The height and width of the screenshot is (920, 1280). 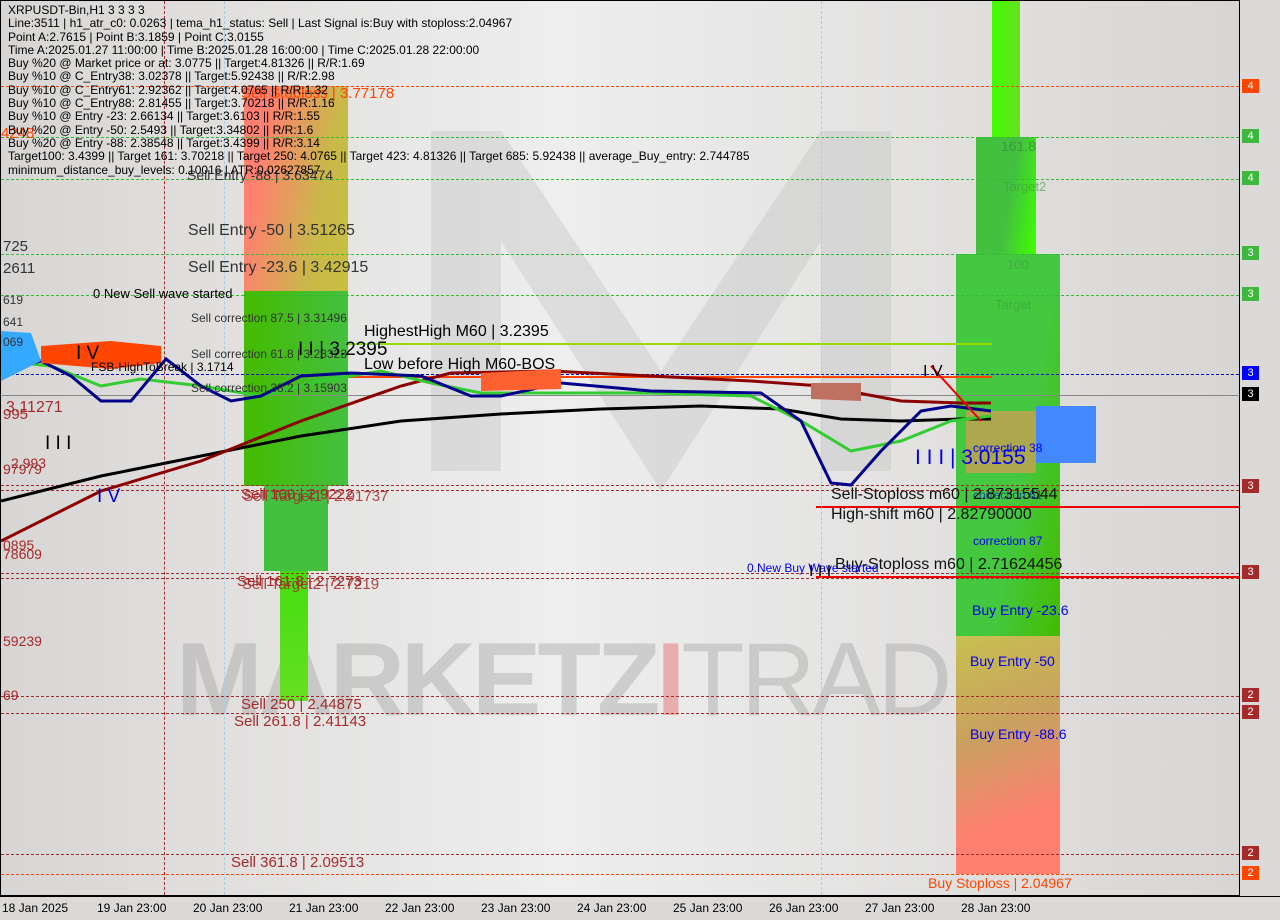 I want to click on price-axis: 4 4 4 3 3 3 3 3 3 2 2 2 2, so click(x=1260, y=448).